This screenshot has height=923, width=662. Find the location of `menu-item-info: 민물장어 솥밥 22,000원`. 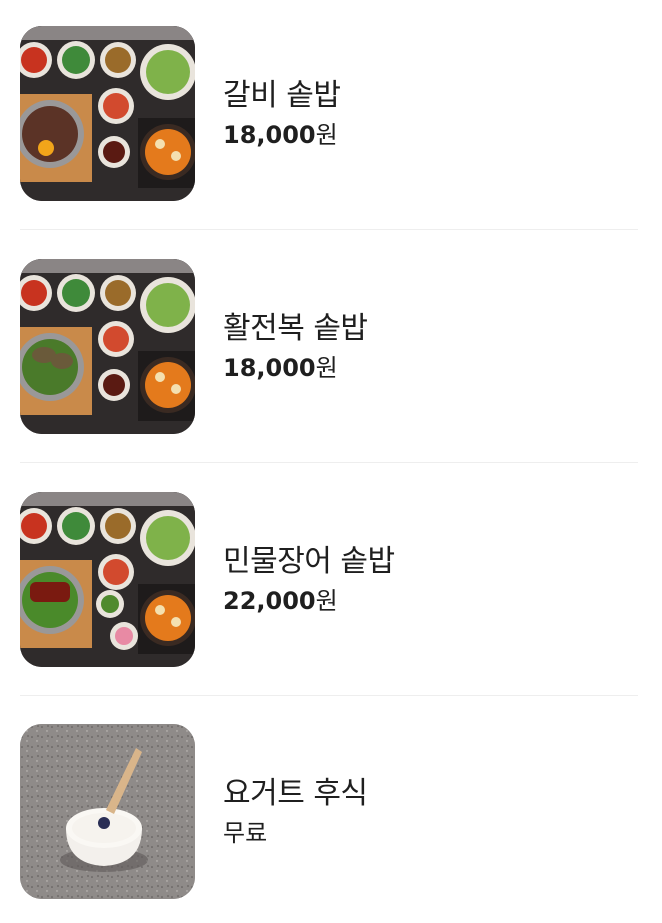

menu-item-info: 민물장어 솥밥 22,000원 is located at coordinates (309, 580).